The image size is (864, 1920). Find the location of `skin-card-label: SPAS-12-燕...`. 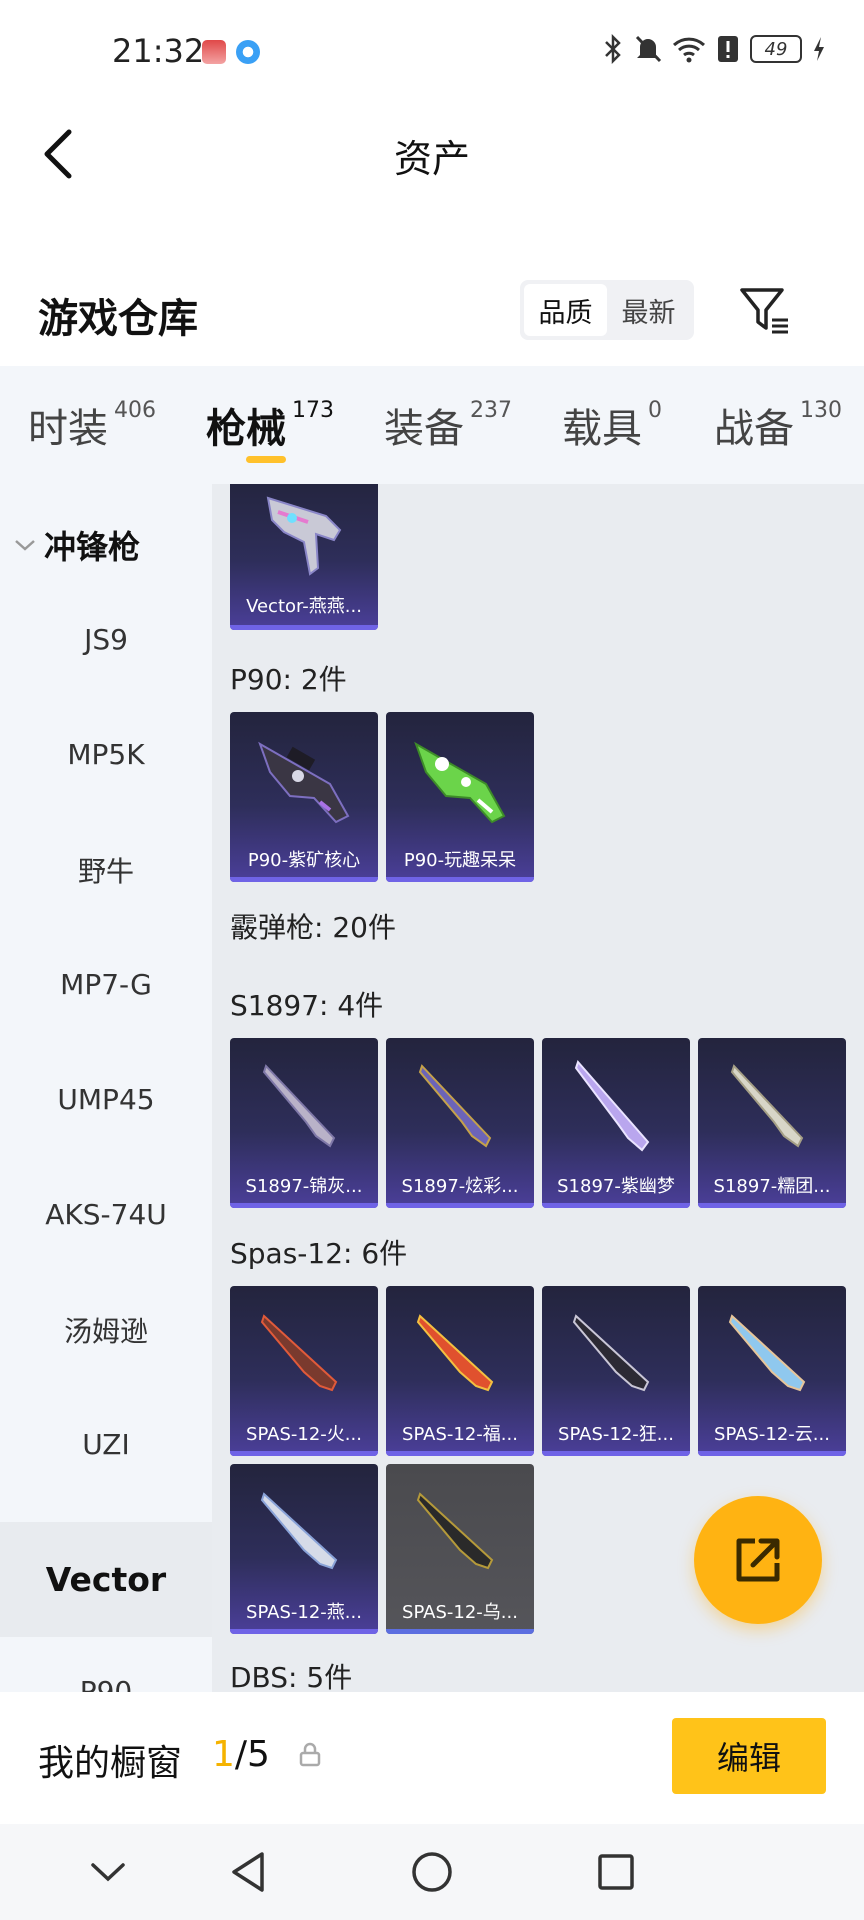

skin-card-label: SPAS-12-燕... is located at coordinates (304, 1612).